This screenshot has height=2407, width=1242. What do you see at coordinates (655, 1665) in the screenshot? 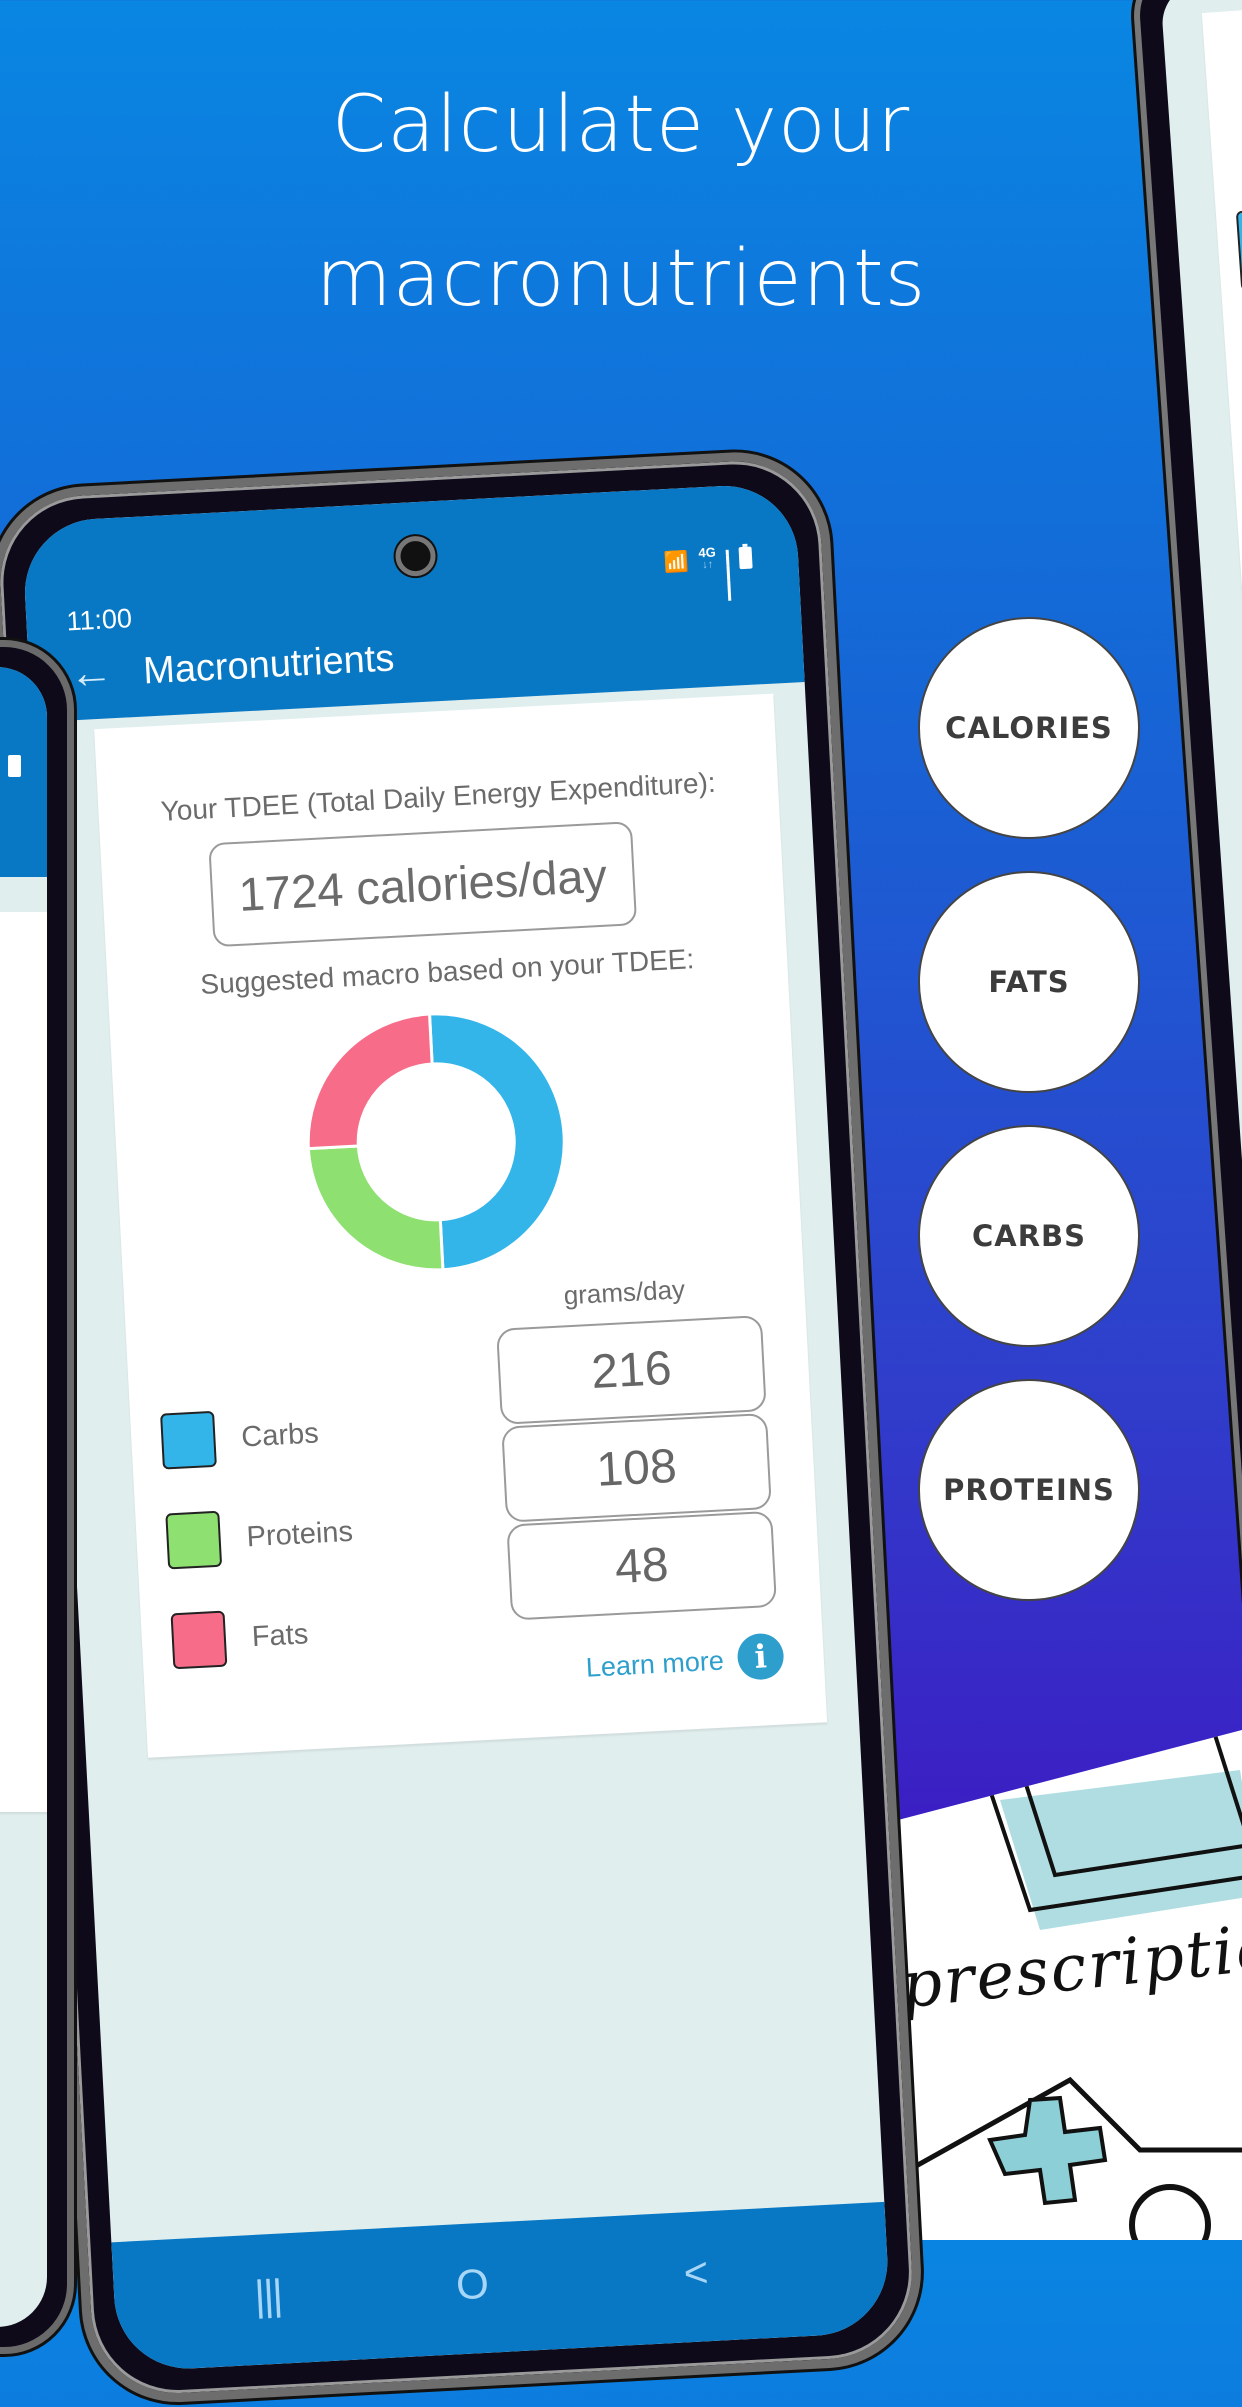
I see `learn-more-link: Learn more` at bounding box center [655, 1665].